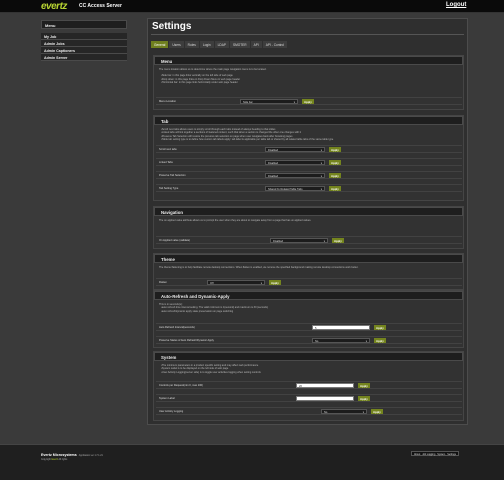 The image size is (504, 480). What do you see at coordinates (274, 44) in the screenshot?
I see `tab-api-control: API - Control` at bounding box center [274, 44].